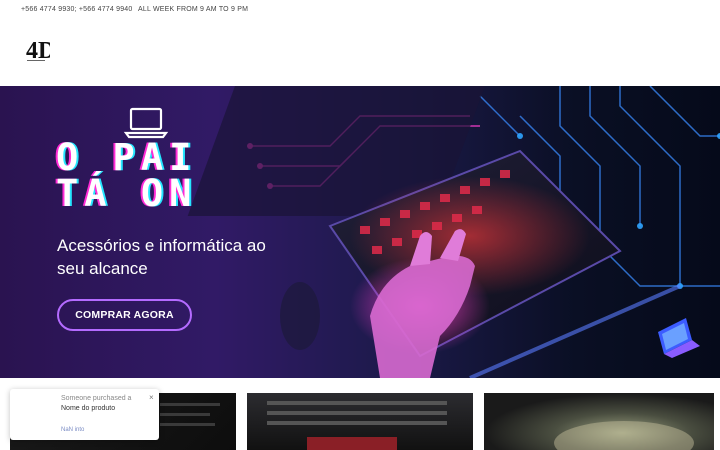 This screenshot has height=450, width=720. Describe the element at coordinates (146, 123) in the screenshot. I see `laptop-outline-icon` at that location.